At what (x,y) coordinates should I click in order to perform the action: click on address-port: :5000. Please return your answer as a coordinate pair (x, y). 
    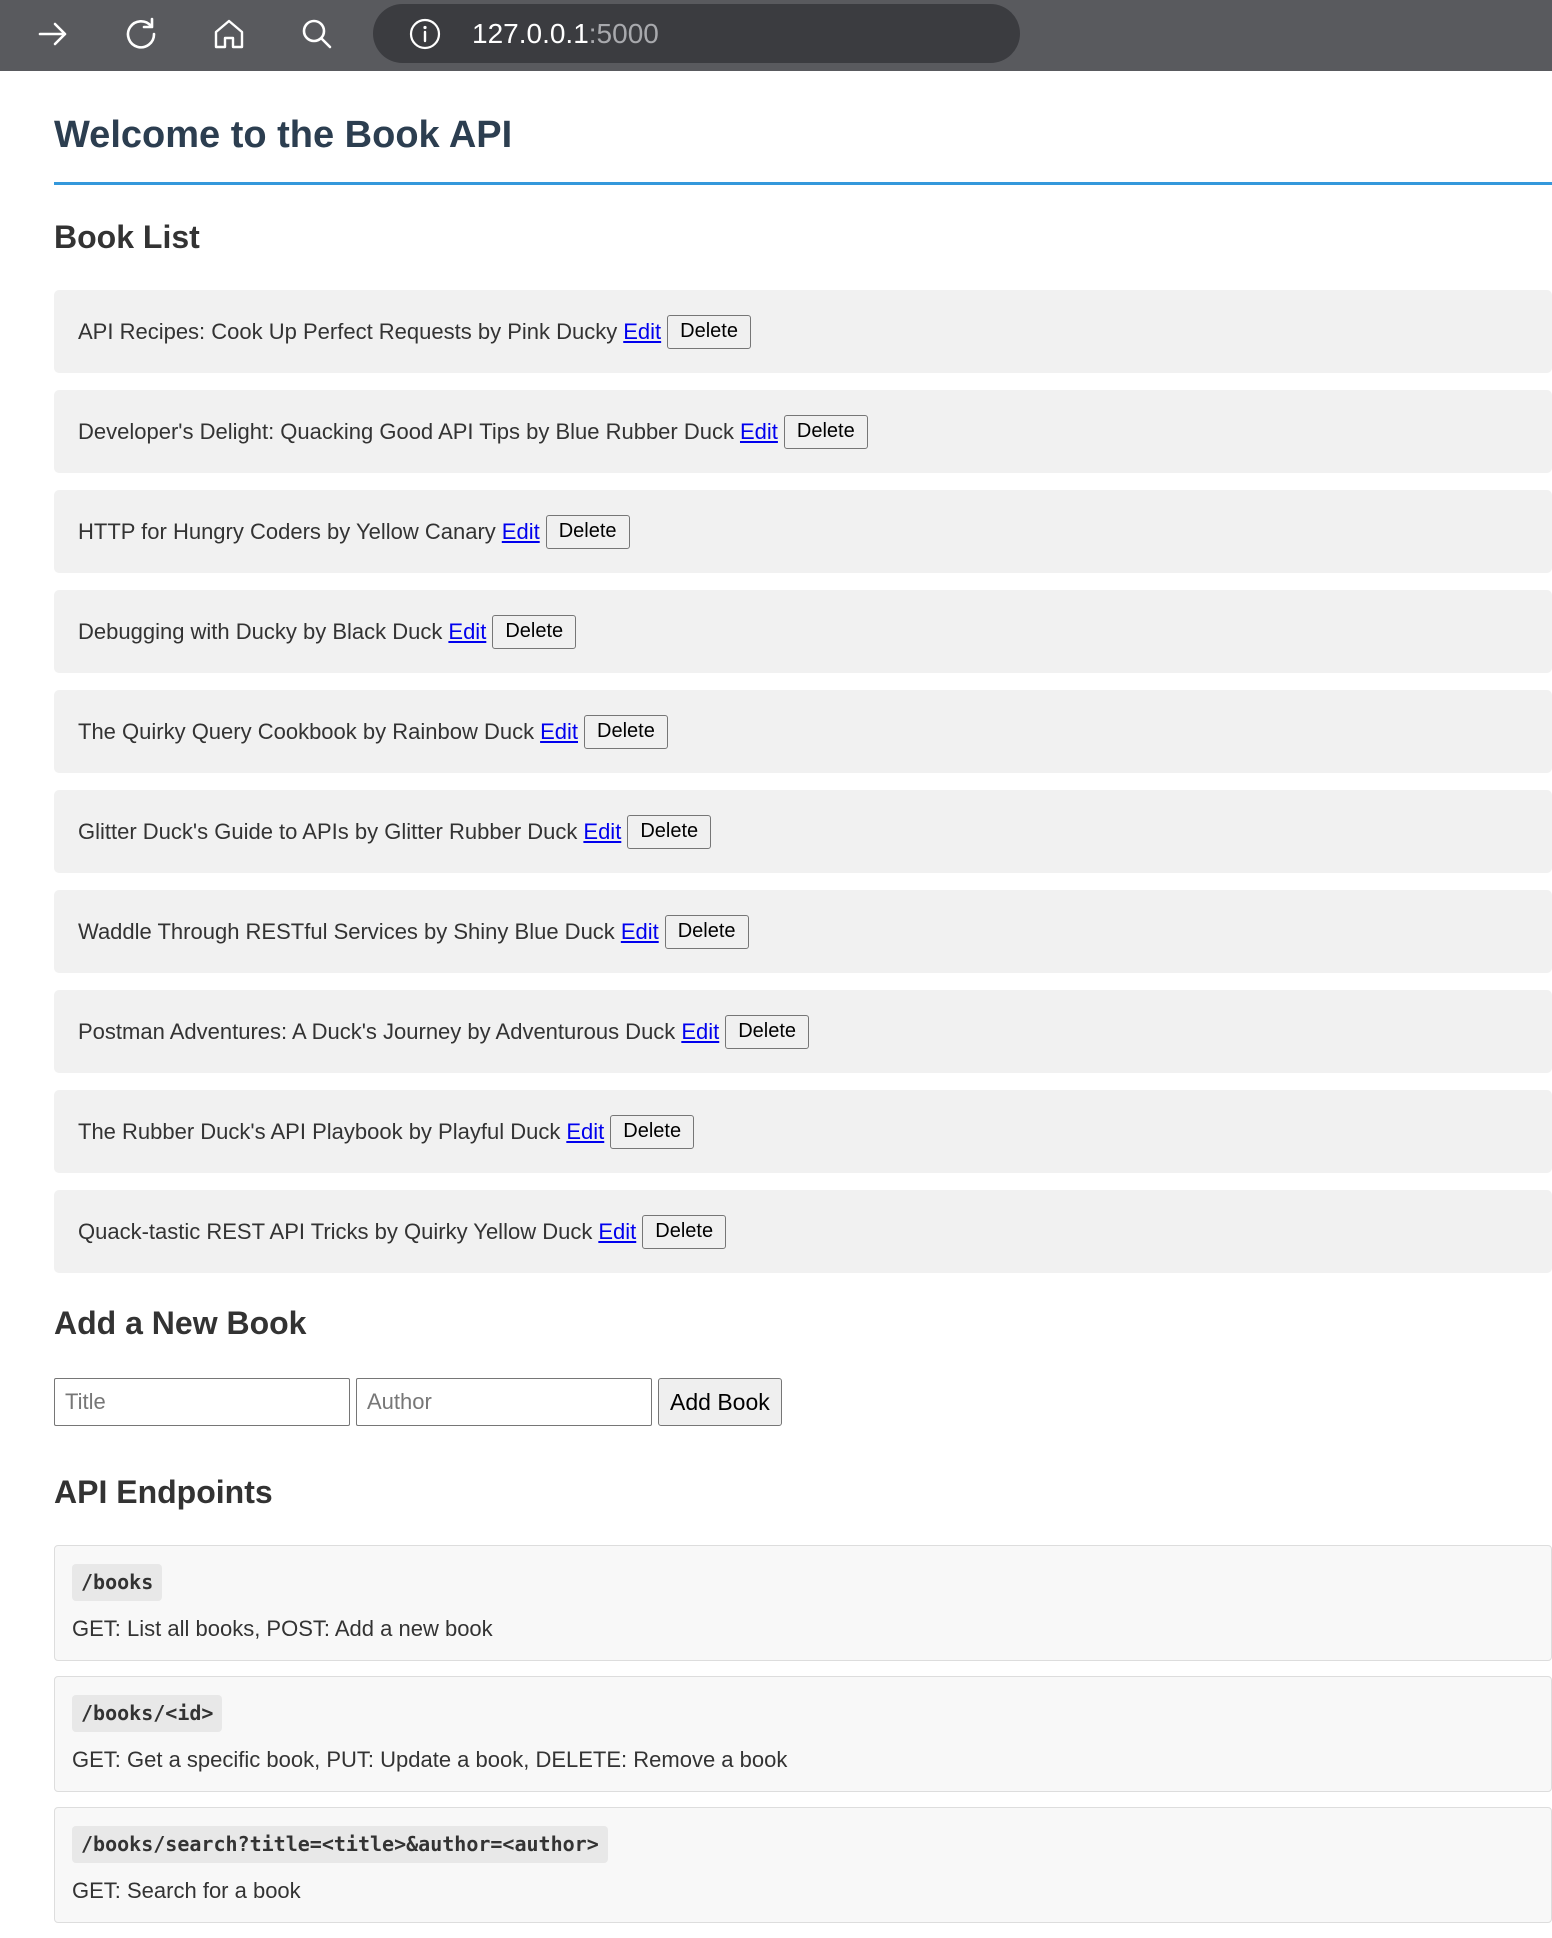
    Looking at the image, I should click on (623, 33).